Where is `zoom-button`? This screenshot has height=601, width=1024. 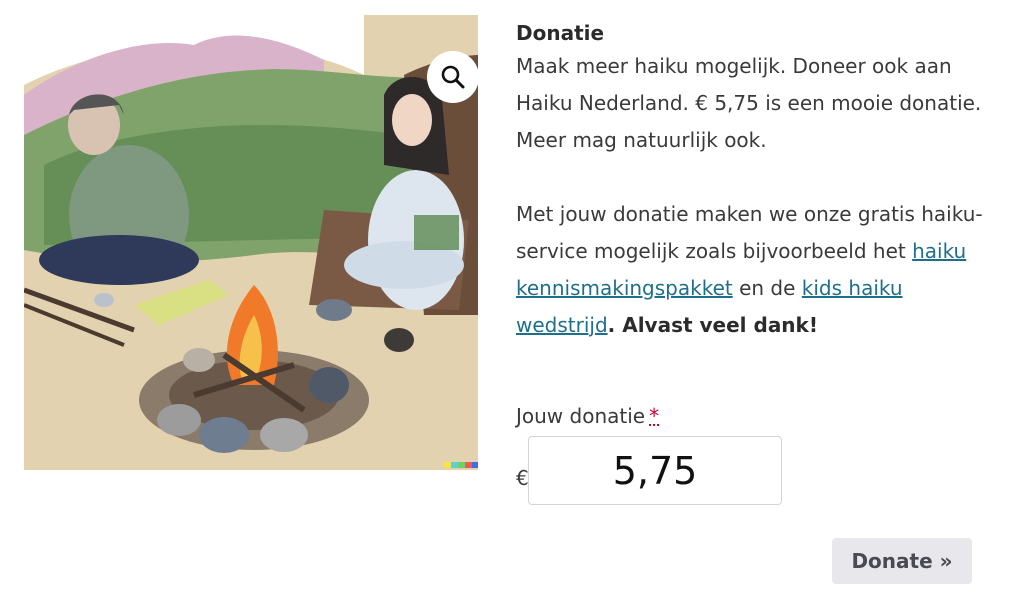 zoom-button is located at coordinates (452, 77).